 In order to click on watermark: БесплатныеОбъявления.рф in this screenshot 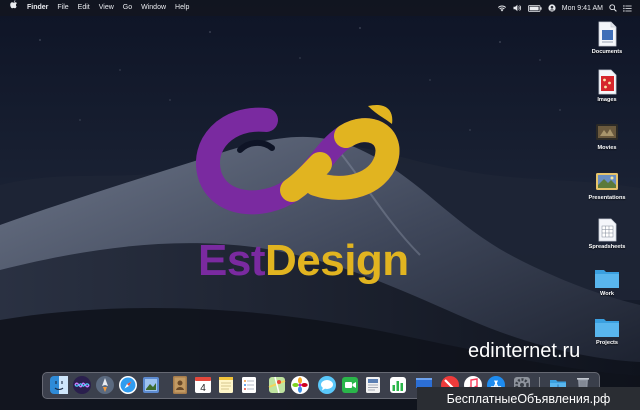, I will do `click(528, 398)`.